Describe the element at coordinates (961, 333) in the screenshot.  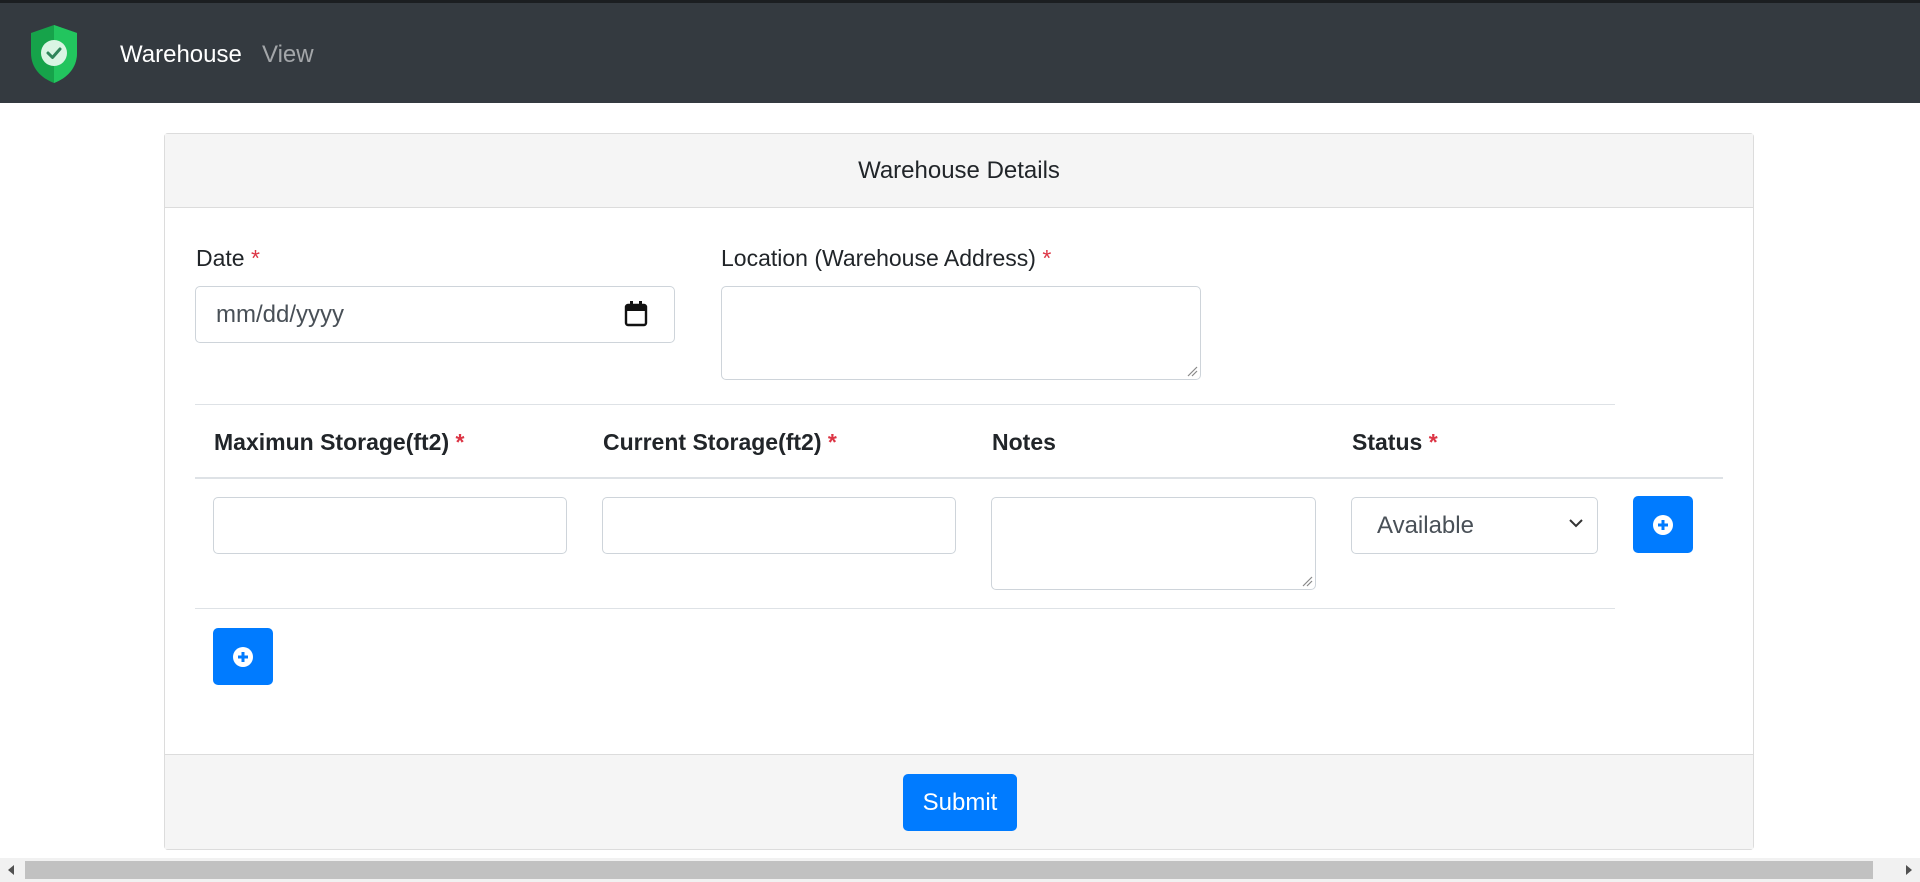
I see `location-textarea` at that location.